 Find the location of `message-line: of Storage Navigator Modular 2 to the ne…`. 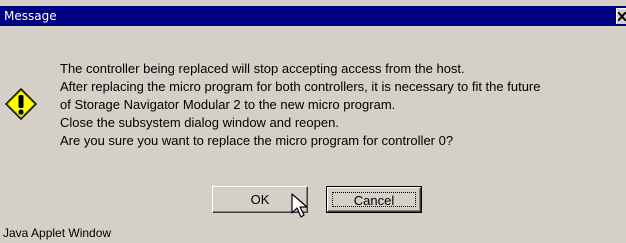

message-line: of Storage Navigator Modular 2 to the ne… is located at coordinates (228, 104).